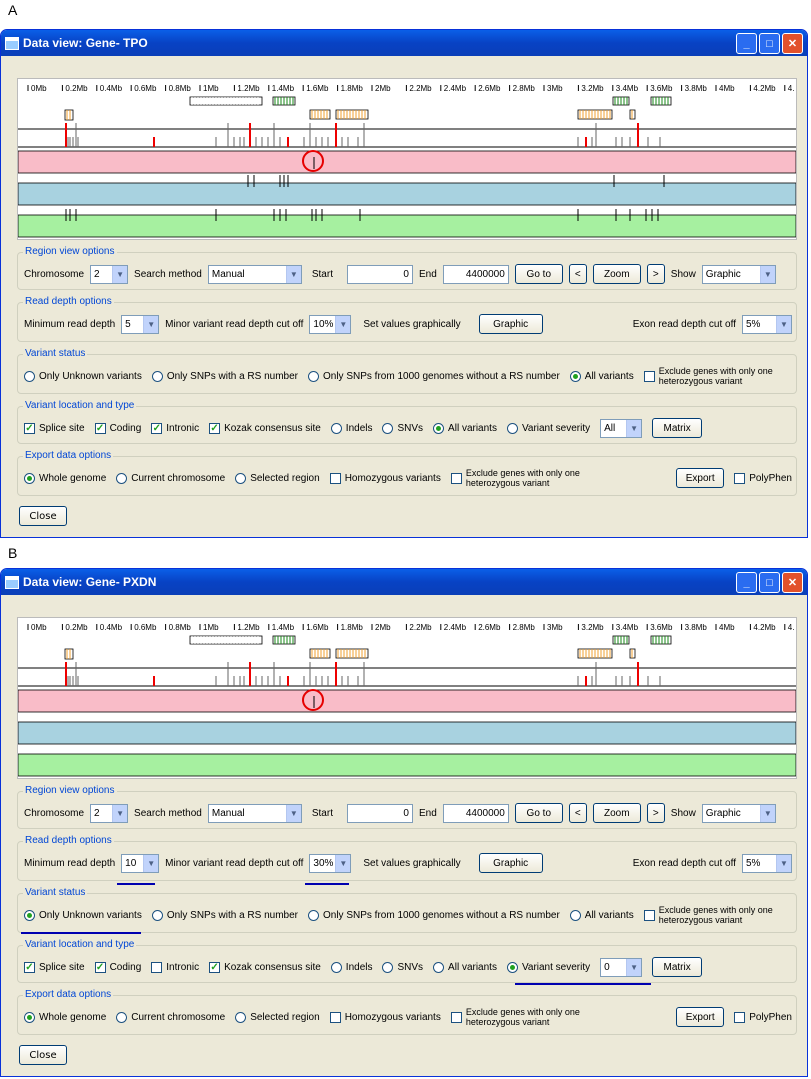 Image resolution: width=811 pixels, height=1079 pixels. Describe the element at coordinates (277, 478) in the screenshot. I see `selected-region-radio: Selected region` at that location.